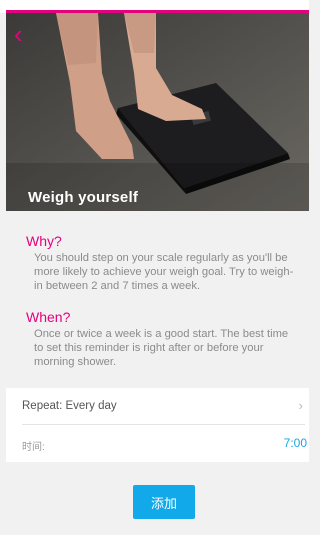 The width and height of the screenshot is (320, 535). I want to click on top-bar, so click(154, 6).